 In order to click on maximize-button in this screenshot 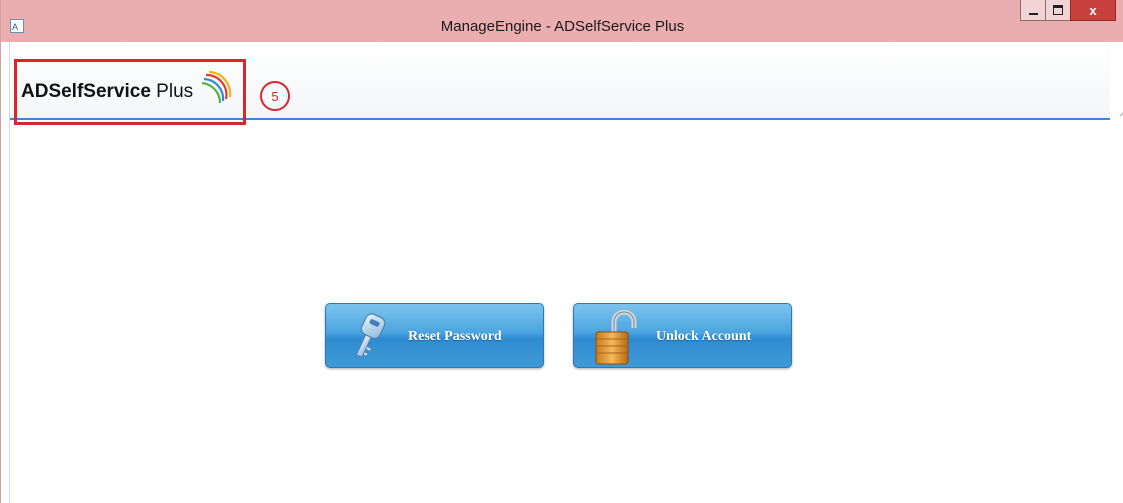, I will do `click(1058, 10)`.